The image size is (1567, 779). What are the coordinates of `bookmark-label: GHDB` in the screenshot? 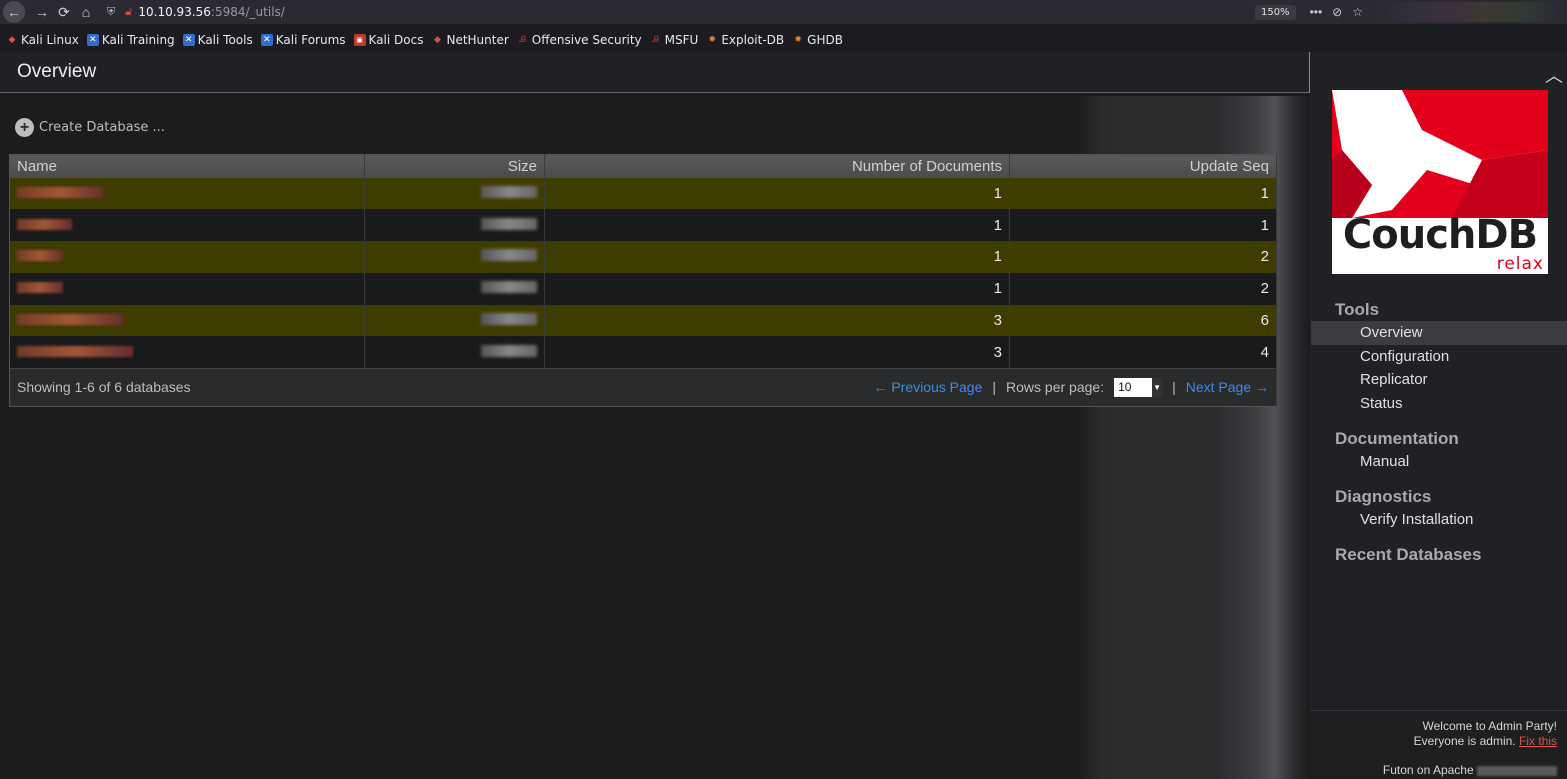 It's located at (825, 40).